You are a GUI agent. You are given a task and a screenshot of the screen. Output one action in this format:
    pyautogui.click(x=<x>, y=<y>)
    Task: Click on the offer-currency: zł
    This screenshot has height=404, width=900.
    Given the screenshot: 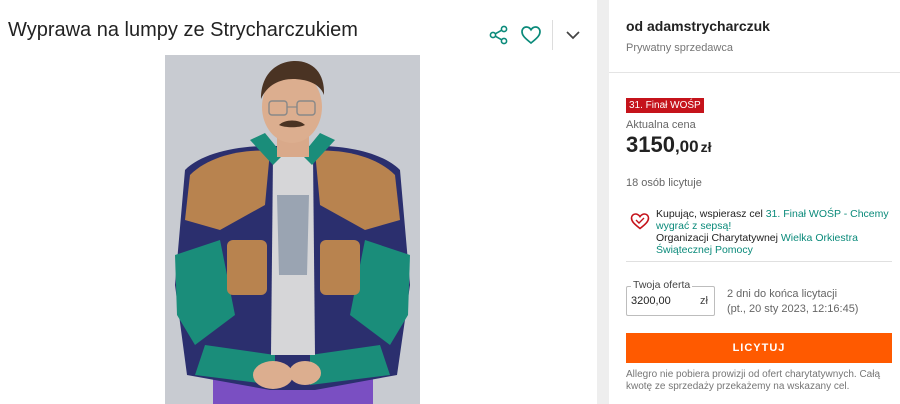 What is the action you would take?
    pyautogui.click(x=704, y=301)
    